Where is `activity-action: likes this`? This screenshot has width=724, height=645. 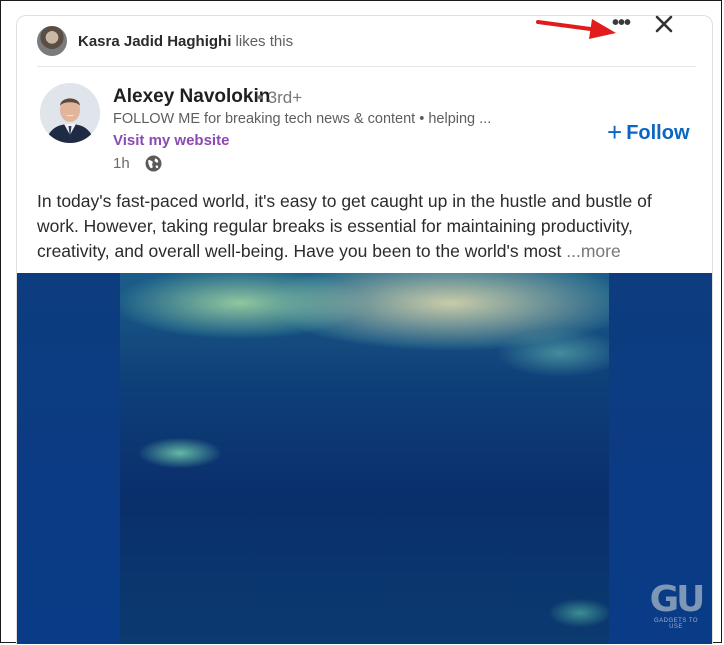 activity-action: likes this is located at coordinates (264, 41).